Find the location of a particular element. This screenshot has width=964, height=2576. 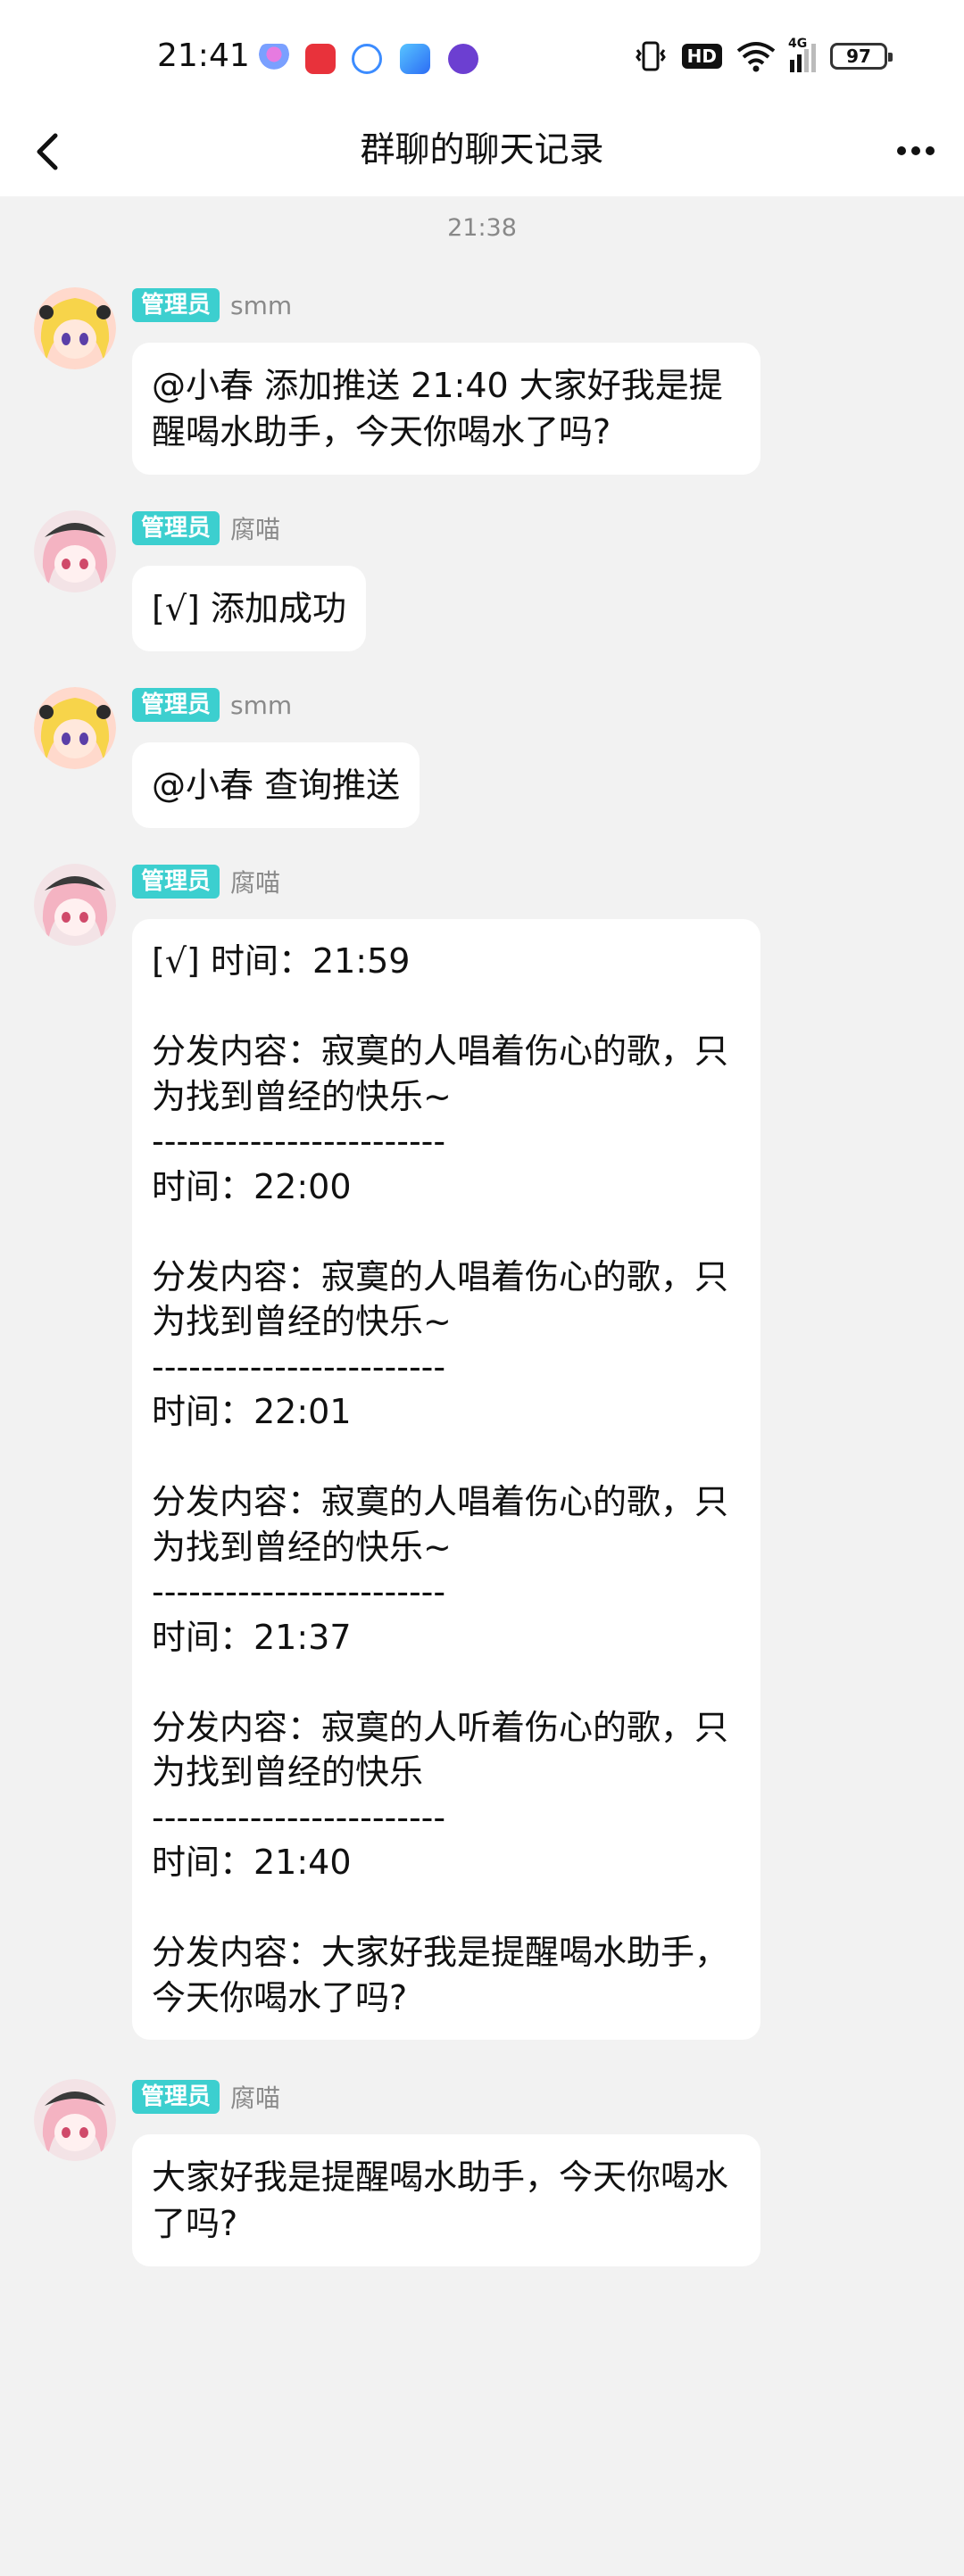

page-title: 群聊的聊天记录 is located at coordinates (482, 150).